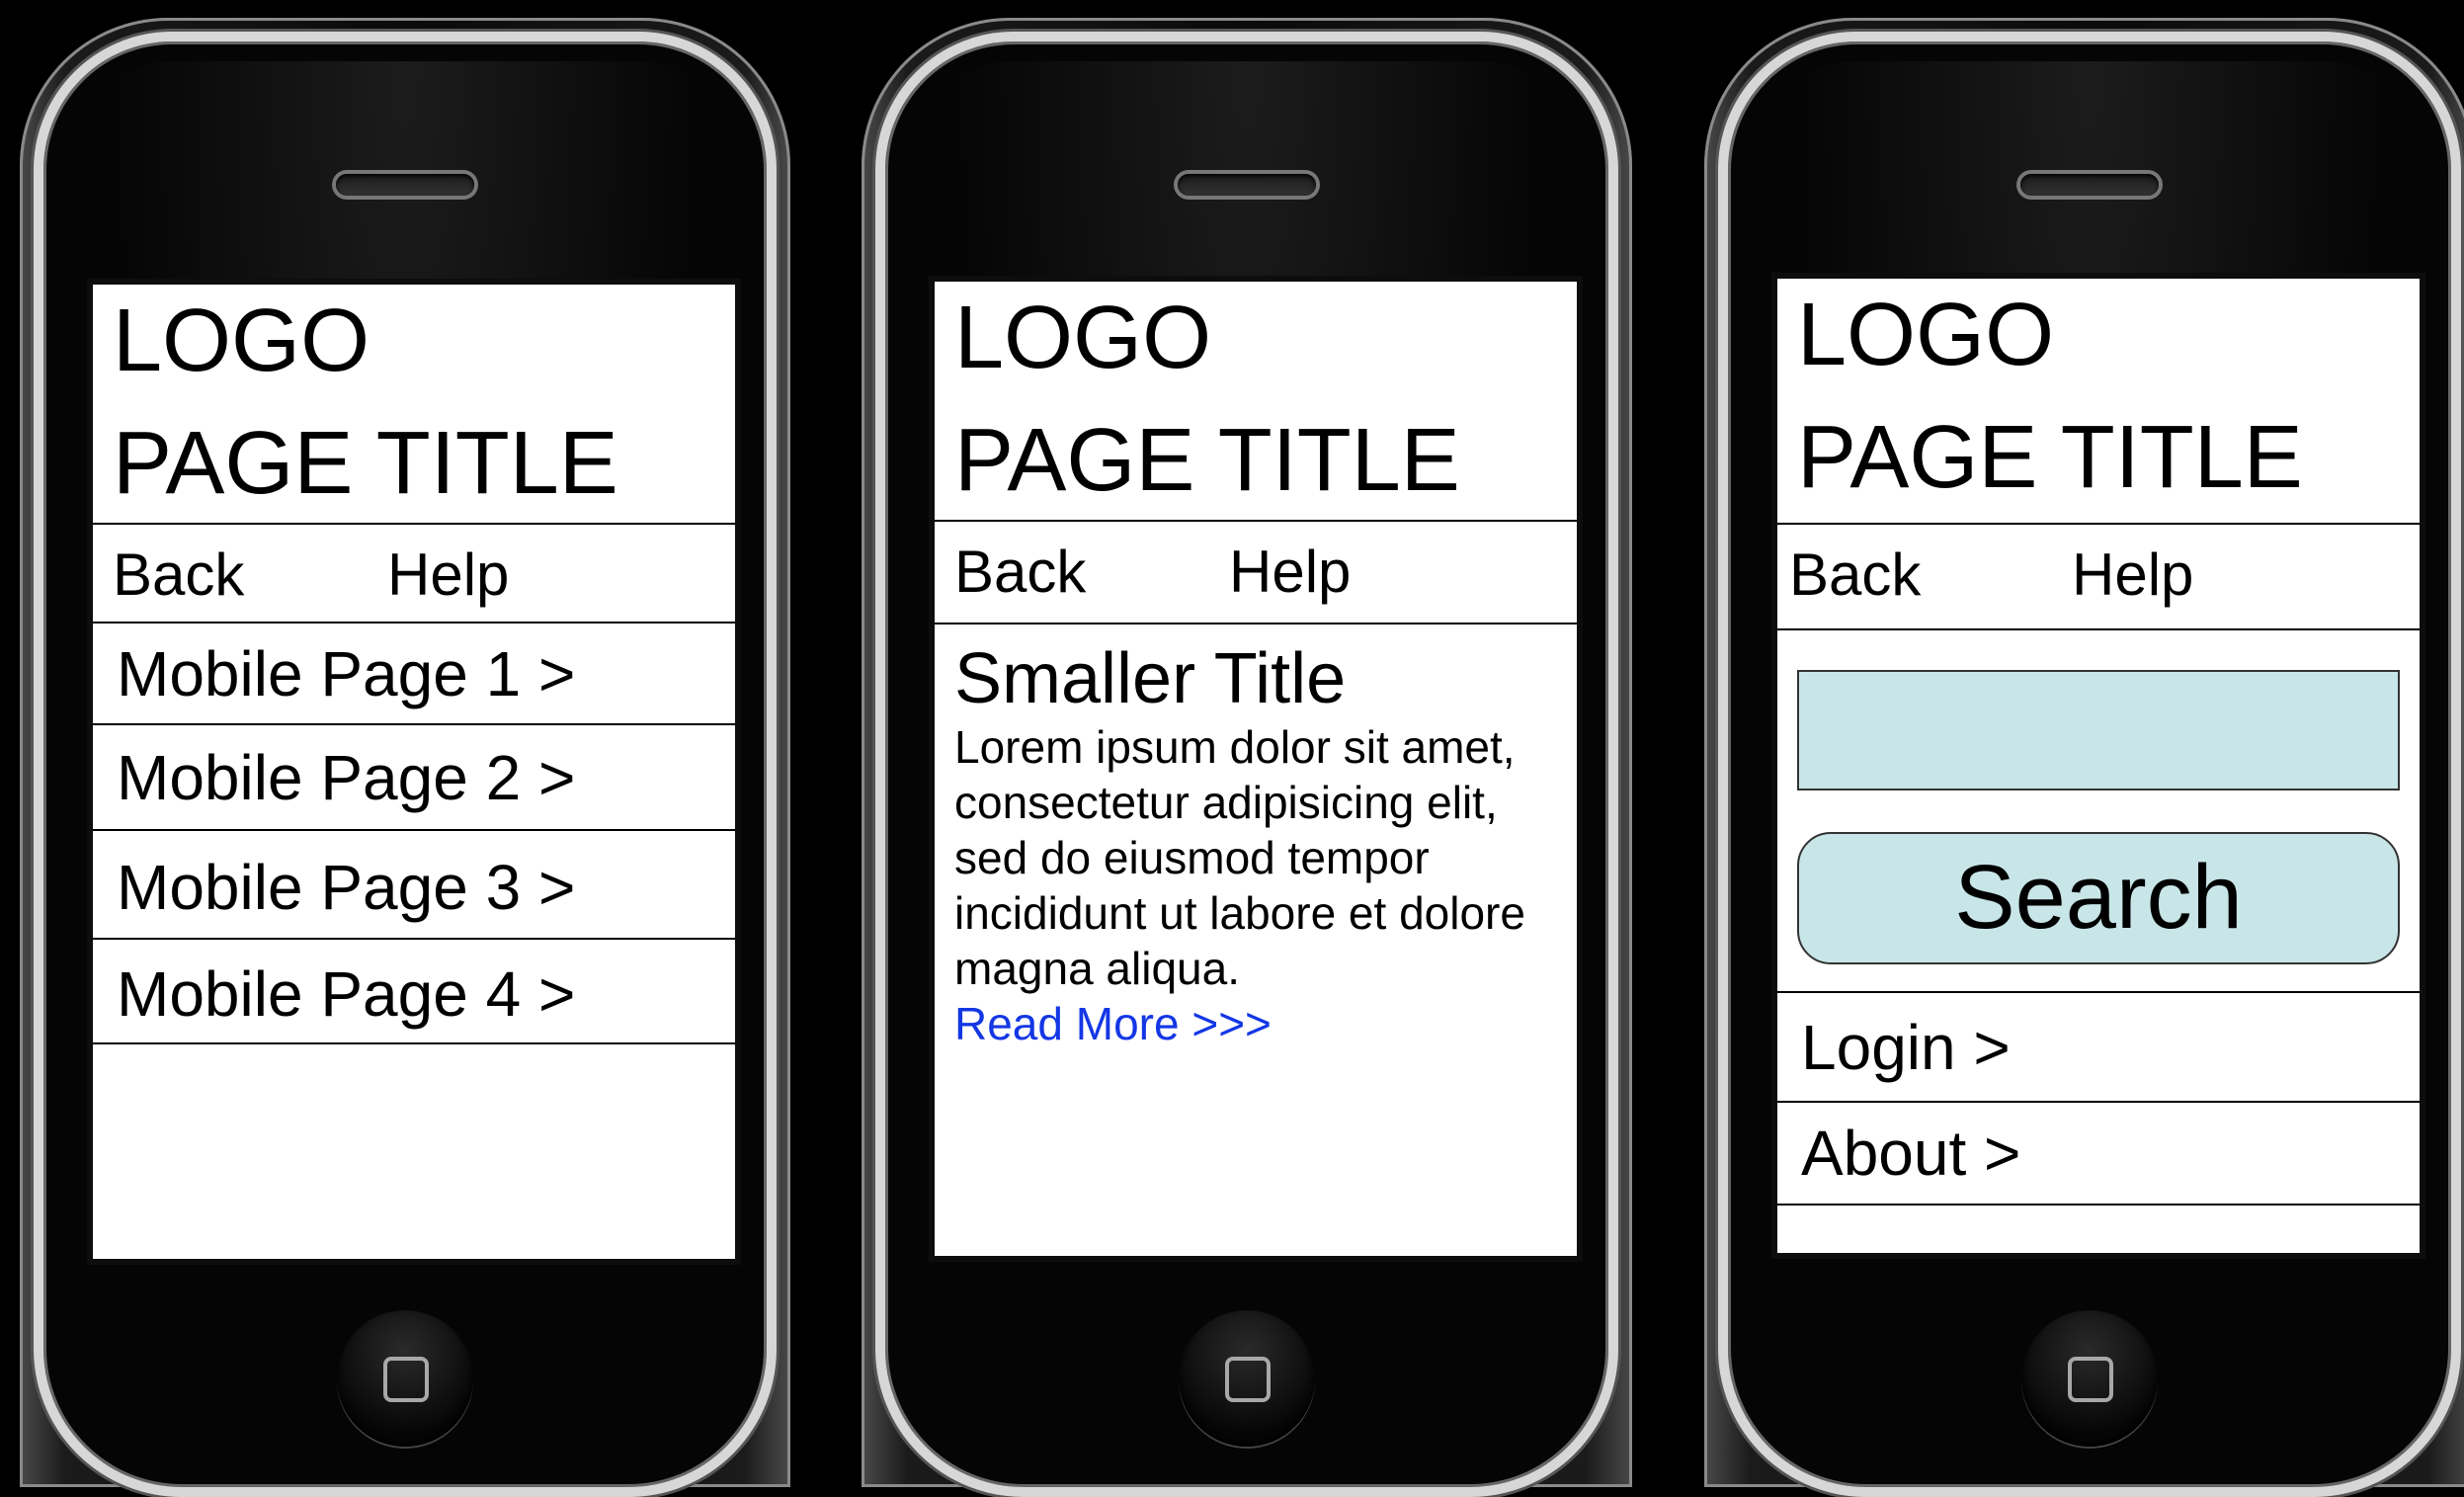  Describe the element at coordinates (414, 674) in the screenshot. I see `menu-item-mobile-page-1: Mobile Page 1 >` at that location.